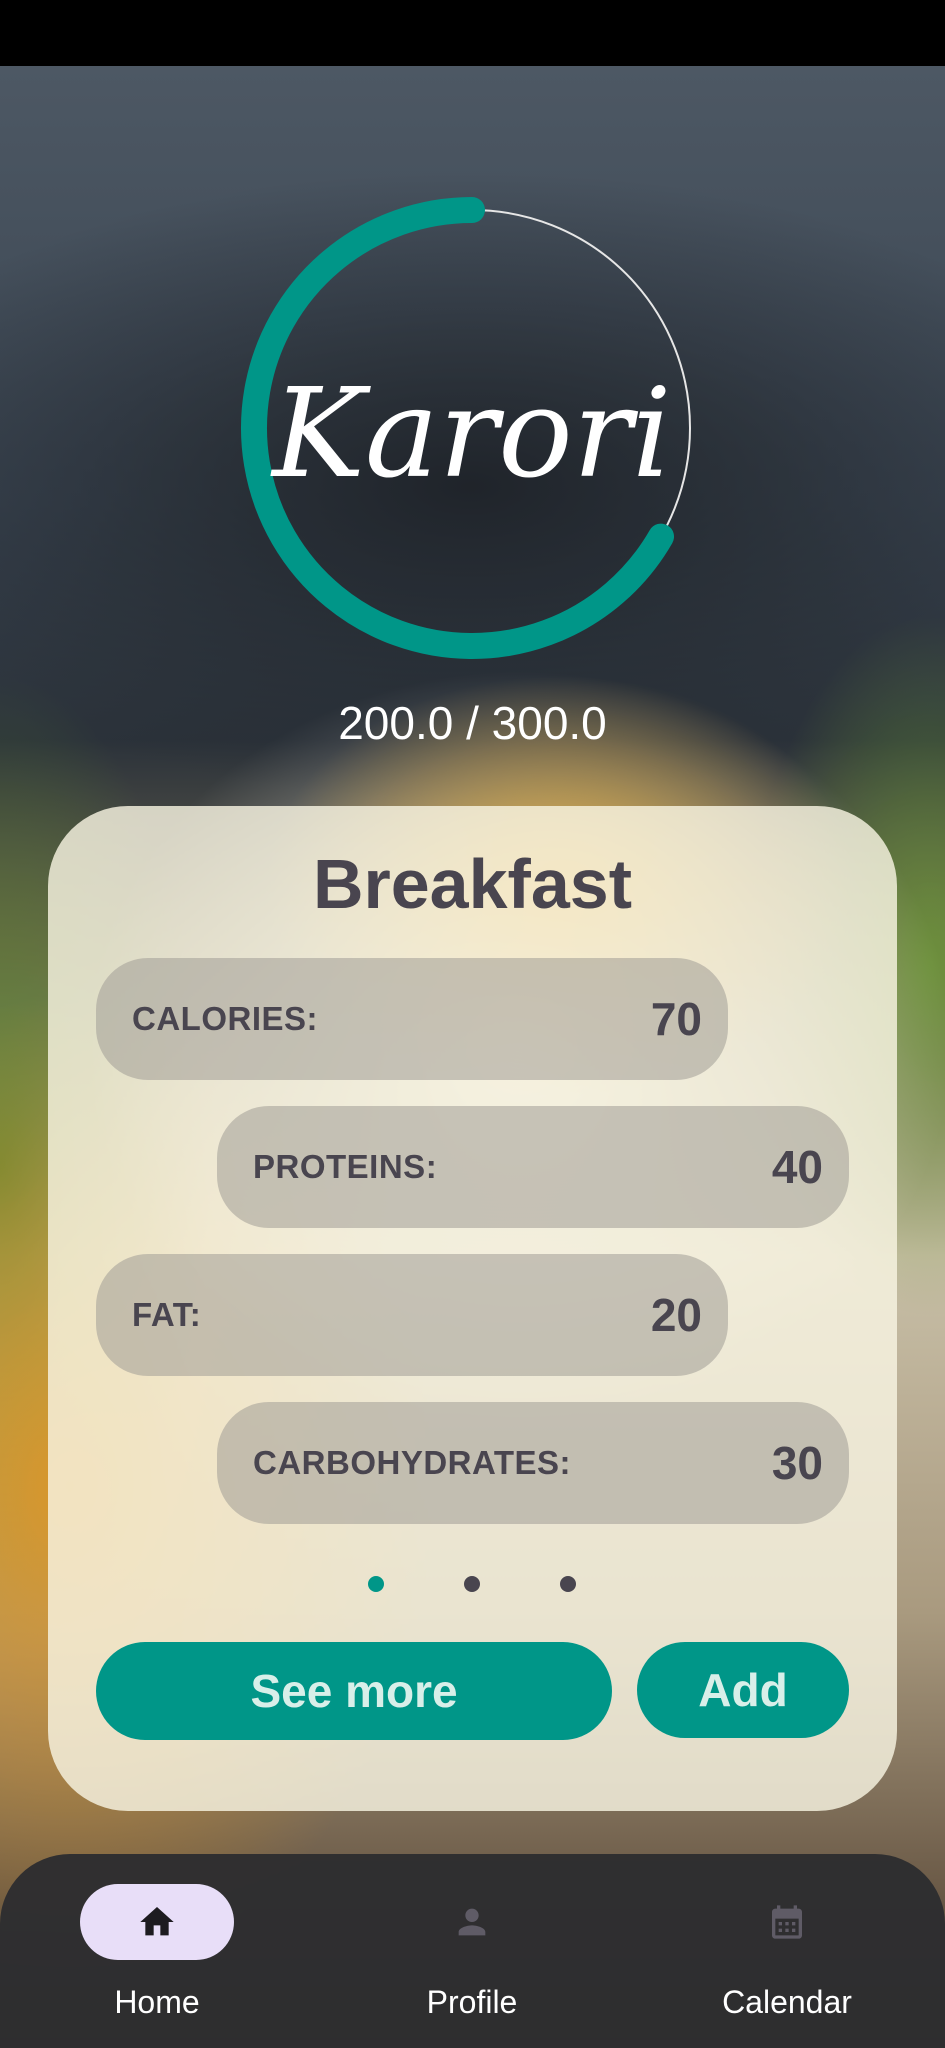  Describe the element at coordinates (787, 2002) in the screenshot. I see `nav-calendar-label: Calendar` at that location.